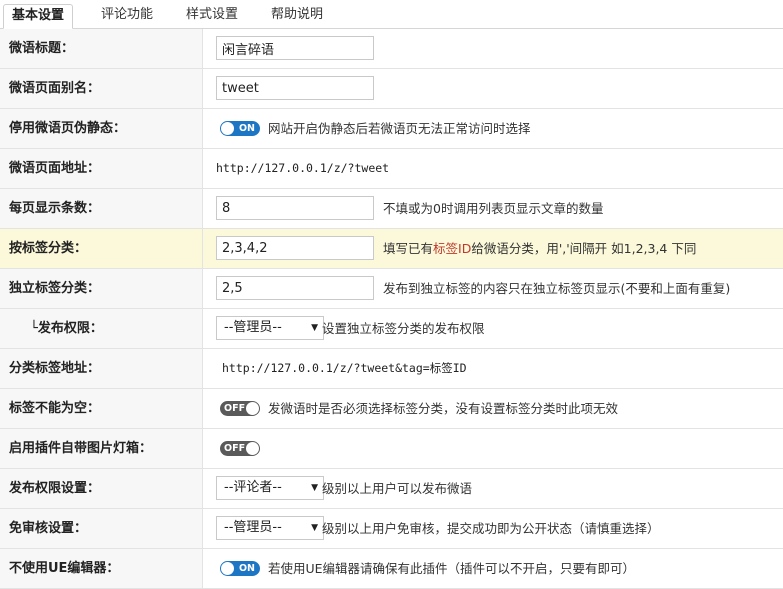 The width and height of the screenshot is (783, 589). I want to click on row-per-page: 每页显示条数： 不填或为0时调用列表页显示文章的数量, so click(391, 209).